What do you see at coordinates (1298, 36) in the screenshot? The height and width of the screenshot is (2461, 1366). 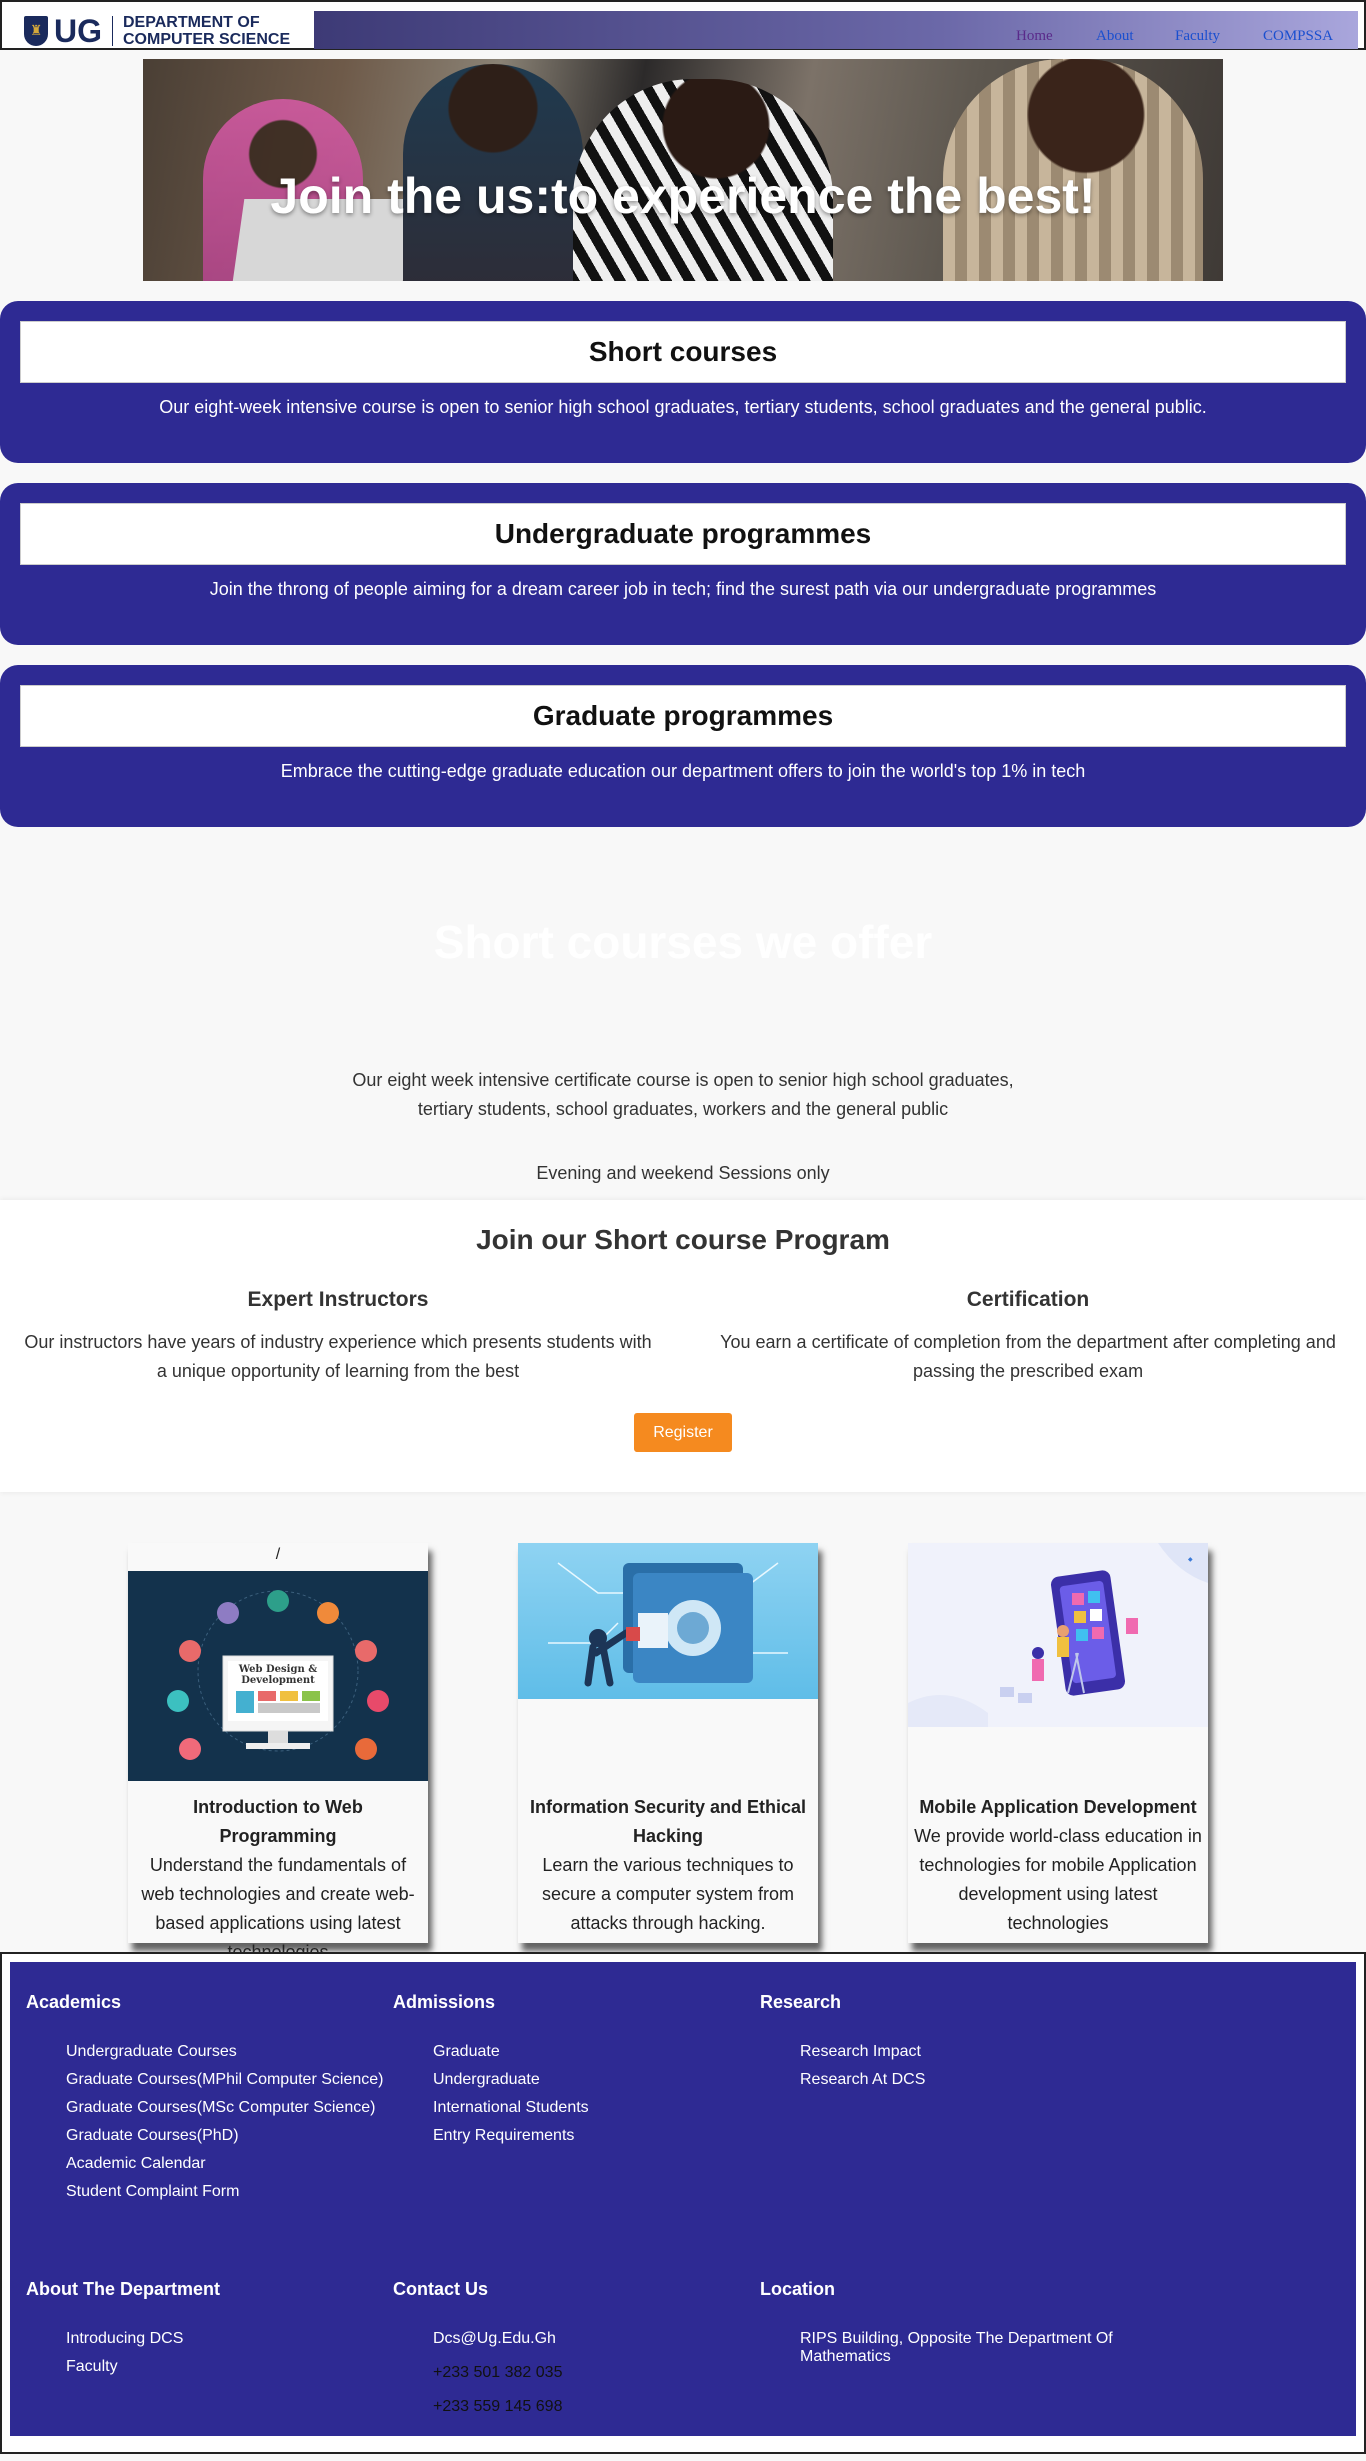 I see `nav-compssa: COMPSSA` at bounding box center [1298, 36].